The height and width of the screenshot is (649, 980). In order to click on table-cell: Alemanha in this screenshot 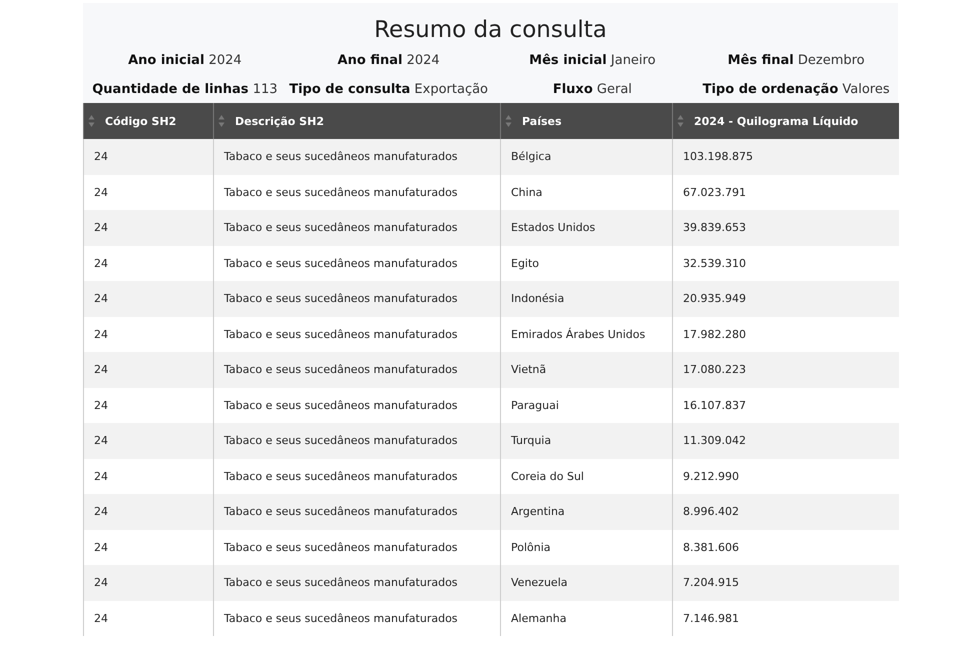, I will do `click(586, 618)`.